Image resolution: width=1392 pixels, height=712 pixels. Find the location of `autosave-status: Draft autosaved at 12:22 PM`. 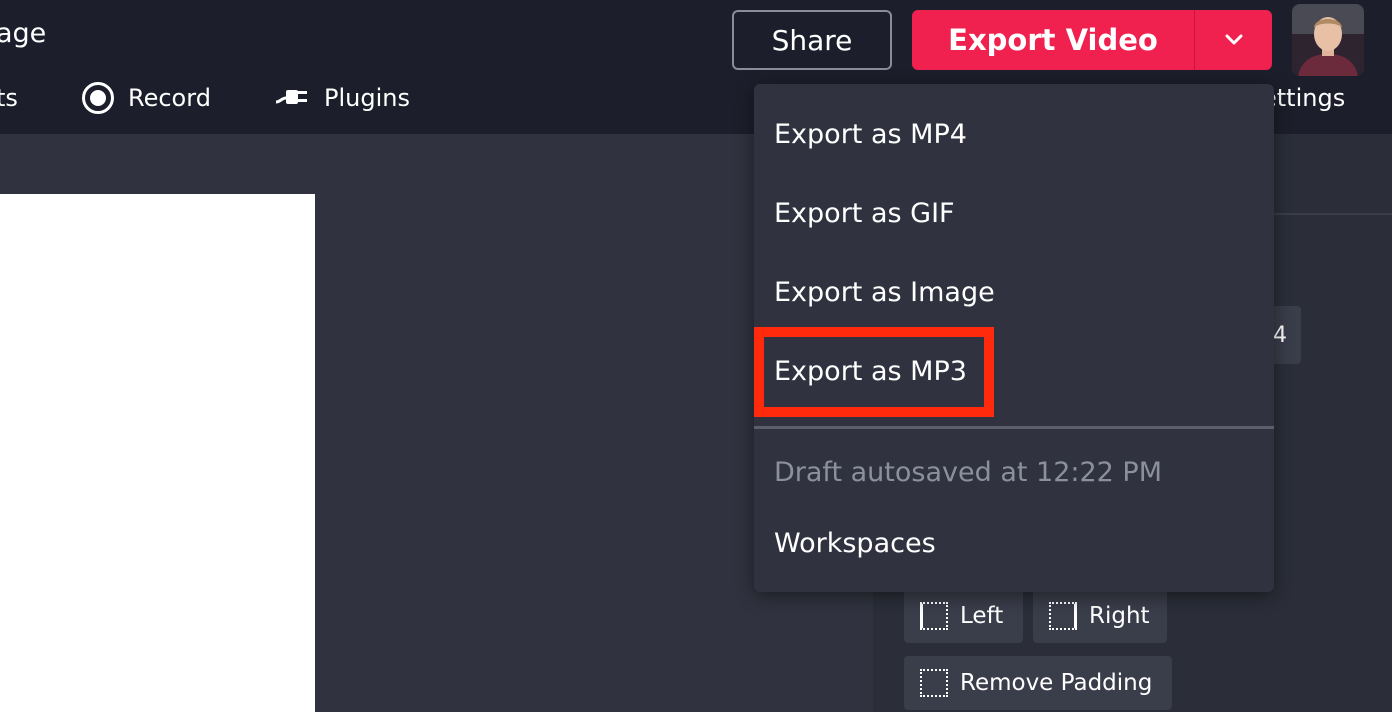

autosave-status: Draft autosaved at 12:22 PM is located at coordinates (968, 472).